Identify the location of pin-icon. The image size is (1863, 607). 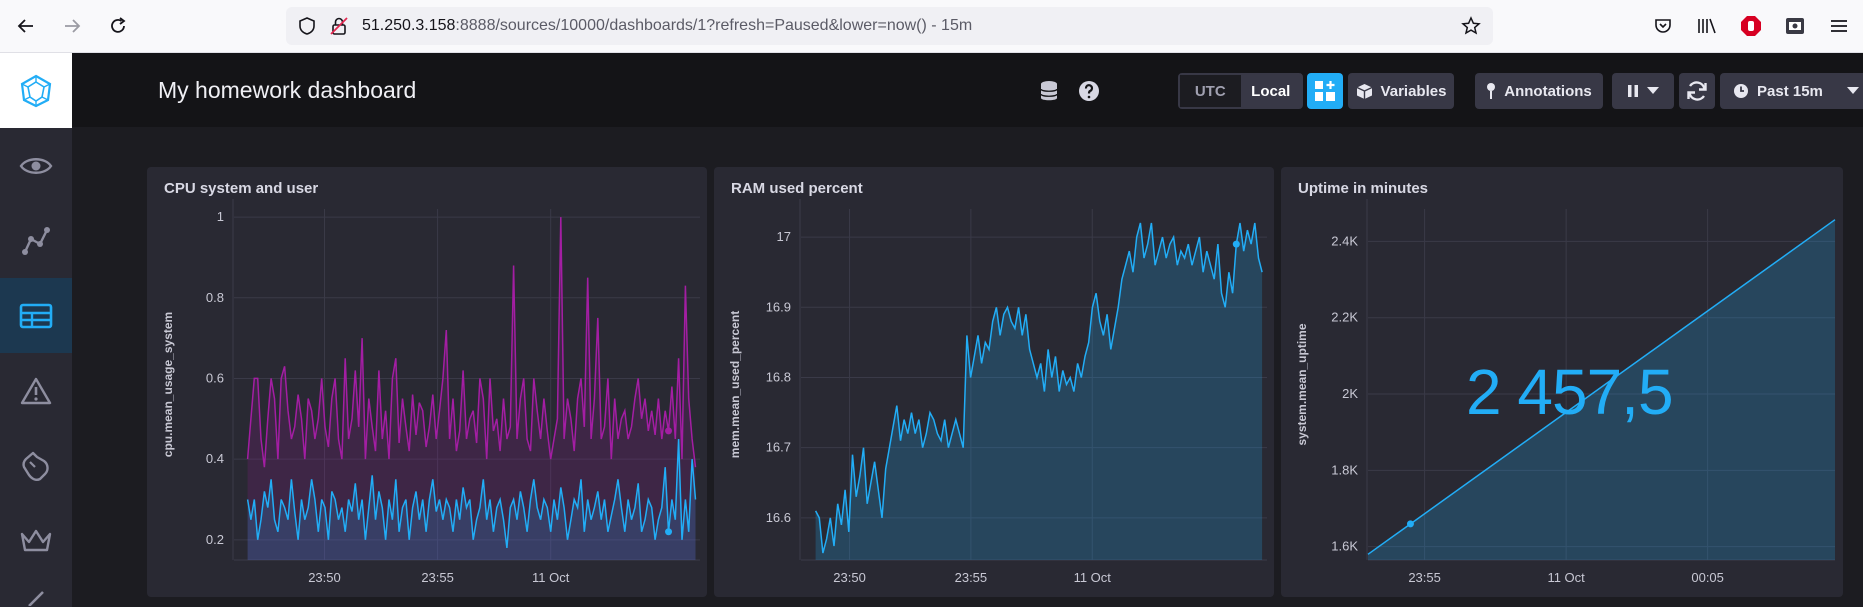
(1491, 91).